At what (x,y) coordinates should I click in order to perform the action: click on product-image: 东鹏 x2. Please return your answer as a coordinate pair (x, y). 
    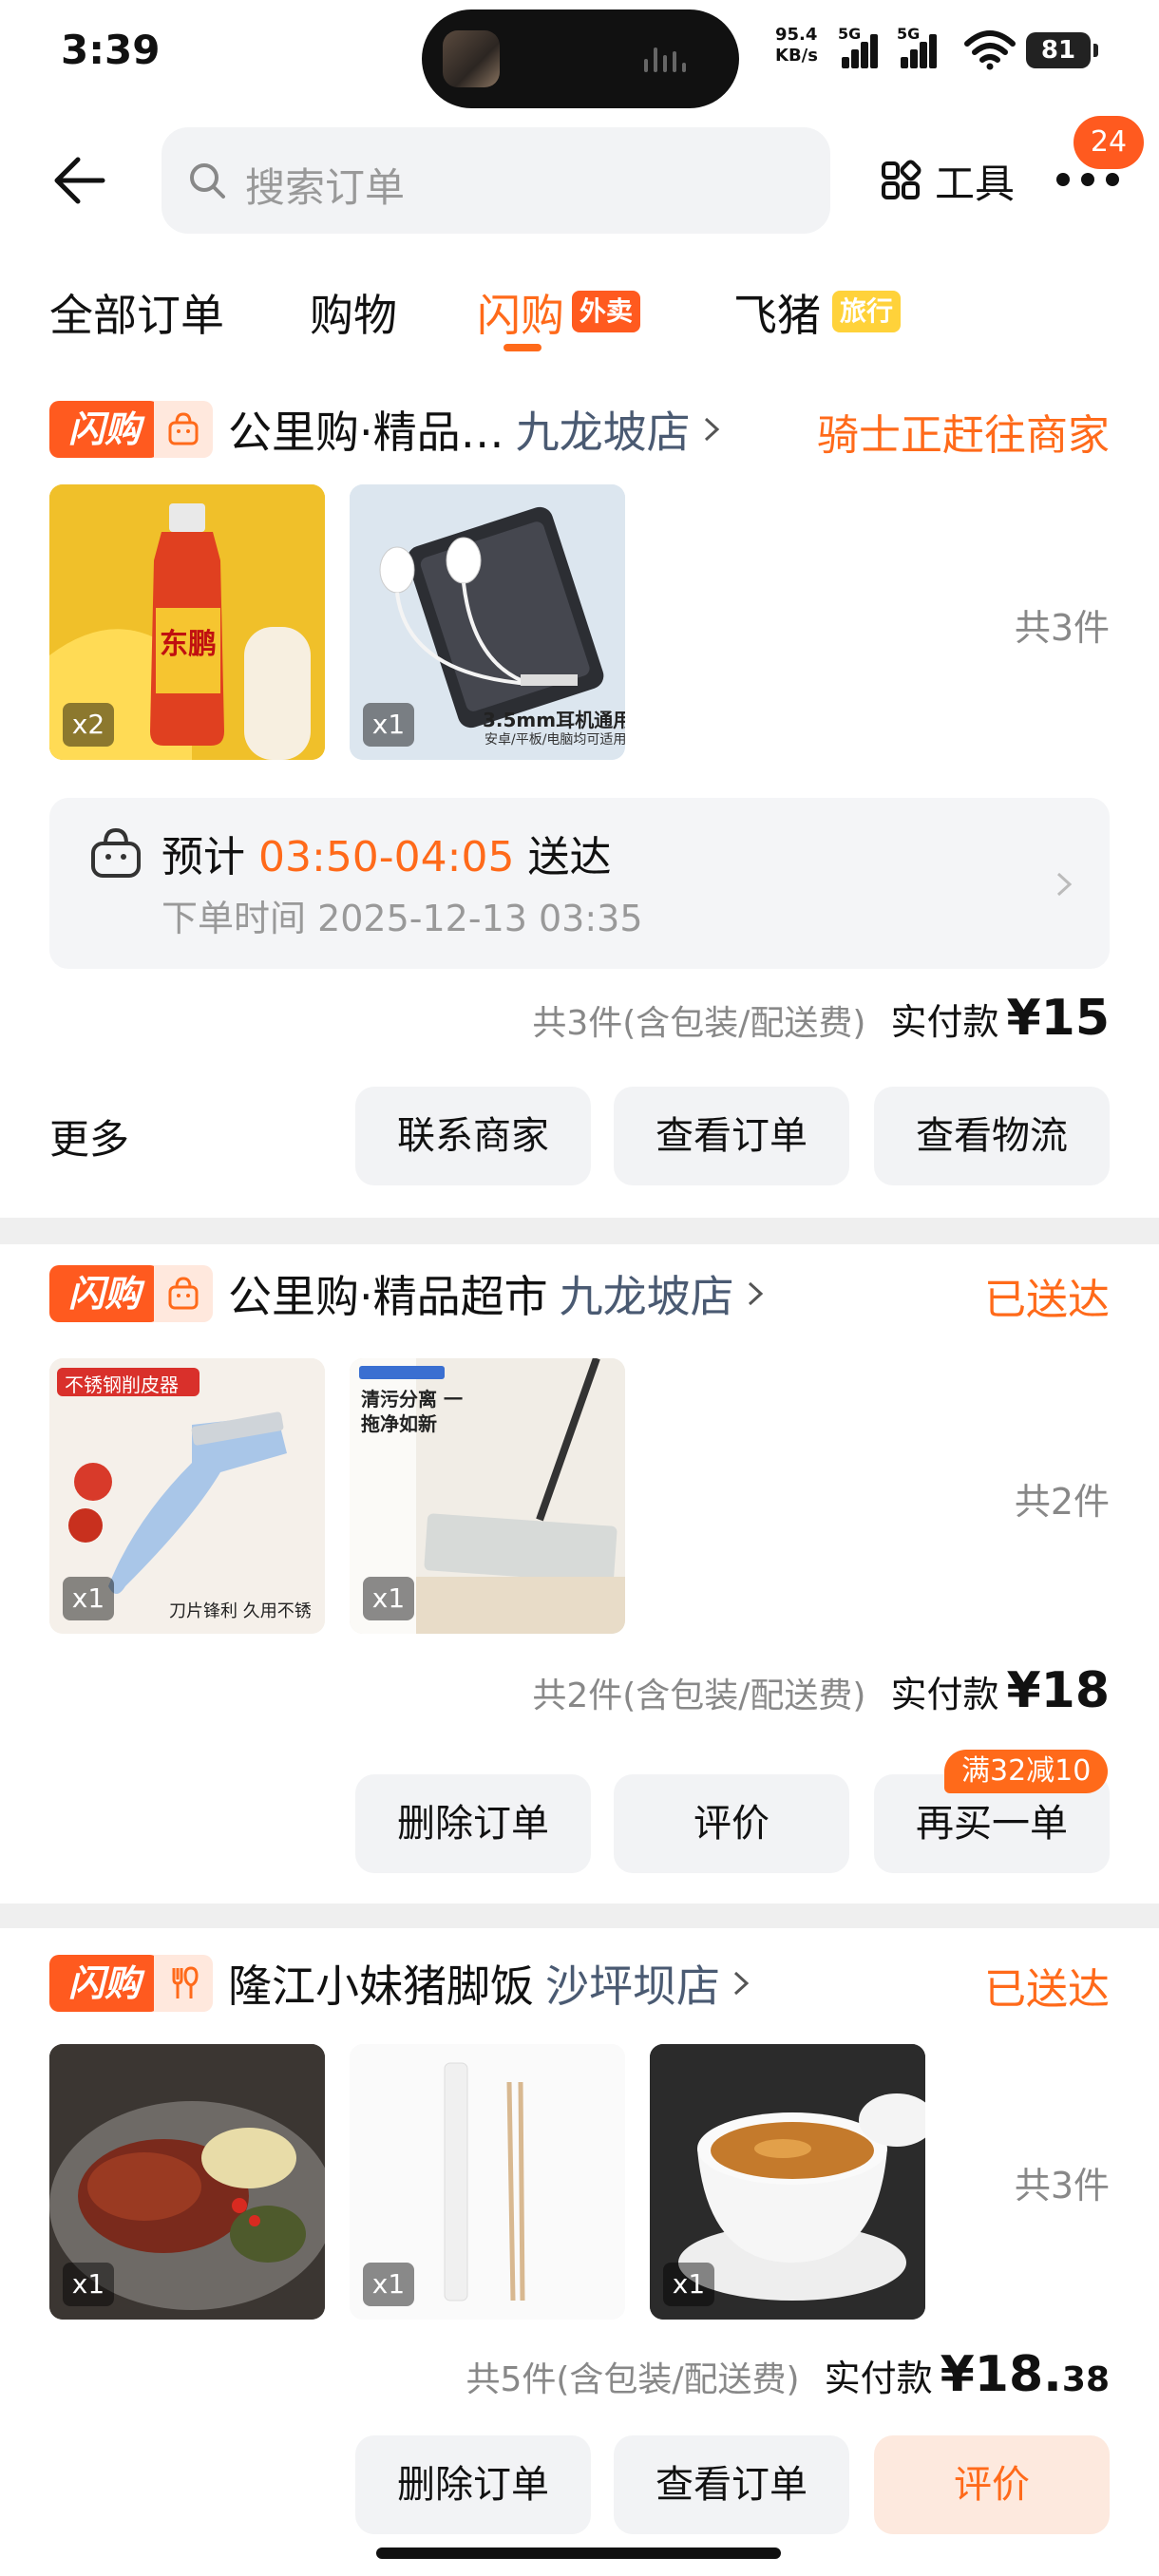
    Looking at the image, I should click on (187, 622).